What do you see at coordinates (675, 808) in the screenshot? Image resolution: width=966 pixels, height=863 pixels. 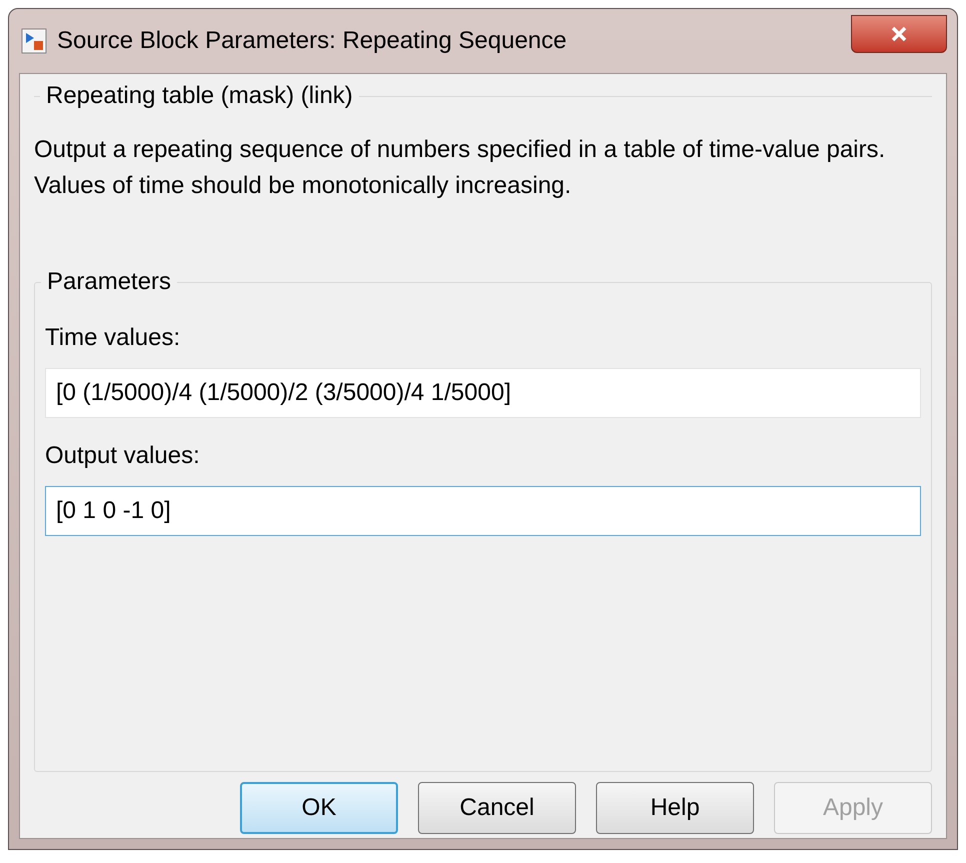 I see `dialog-button: Help` at bounding box center [675, 808].